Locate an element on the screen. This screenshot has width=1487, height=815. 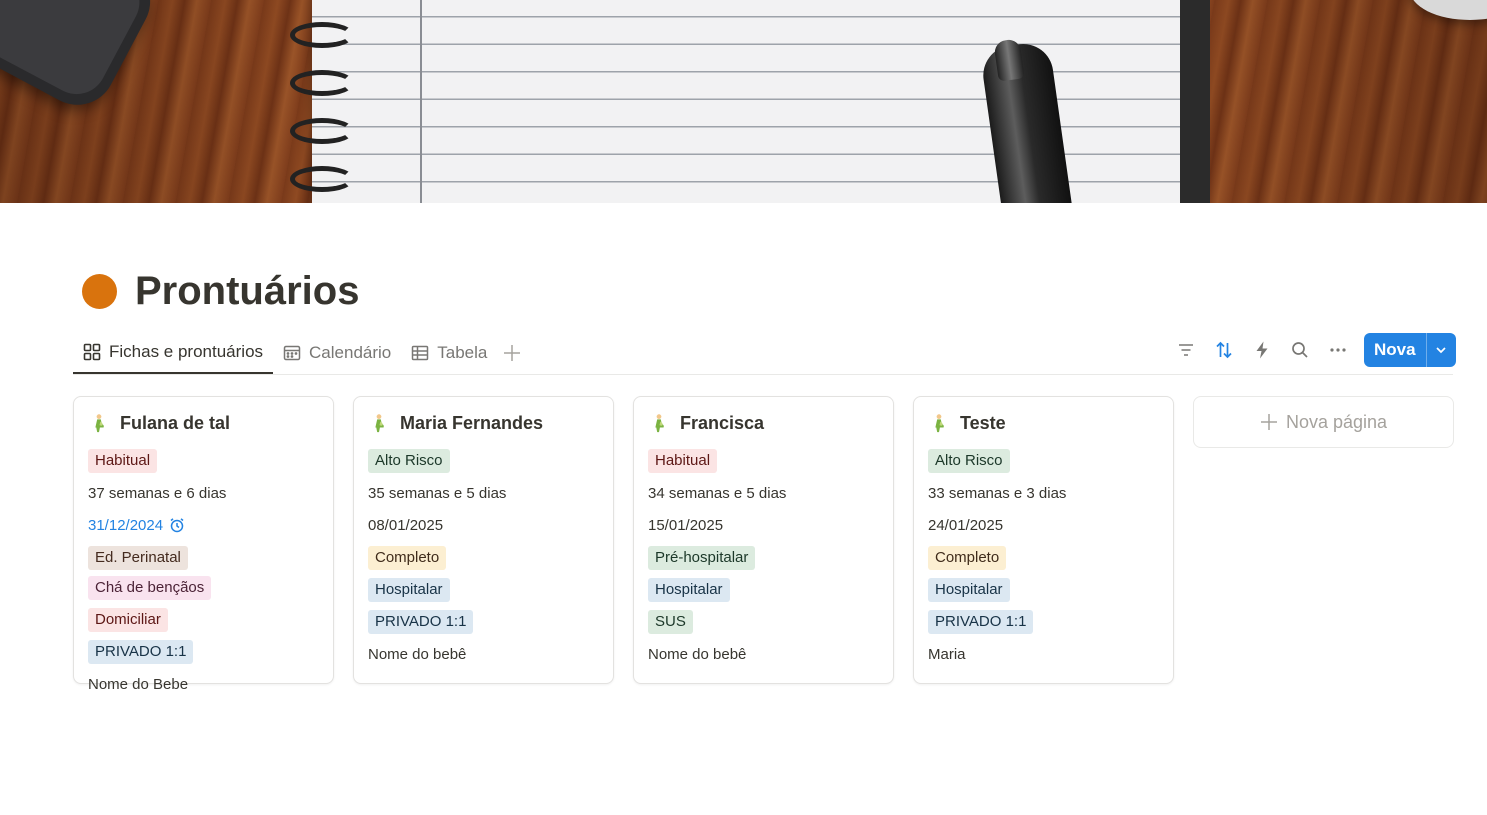
plan-property: SUS is located at coordinates (763, 622).